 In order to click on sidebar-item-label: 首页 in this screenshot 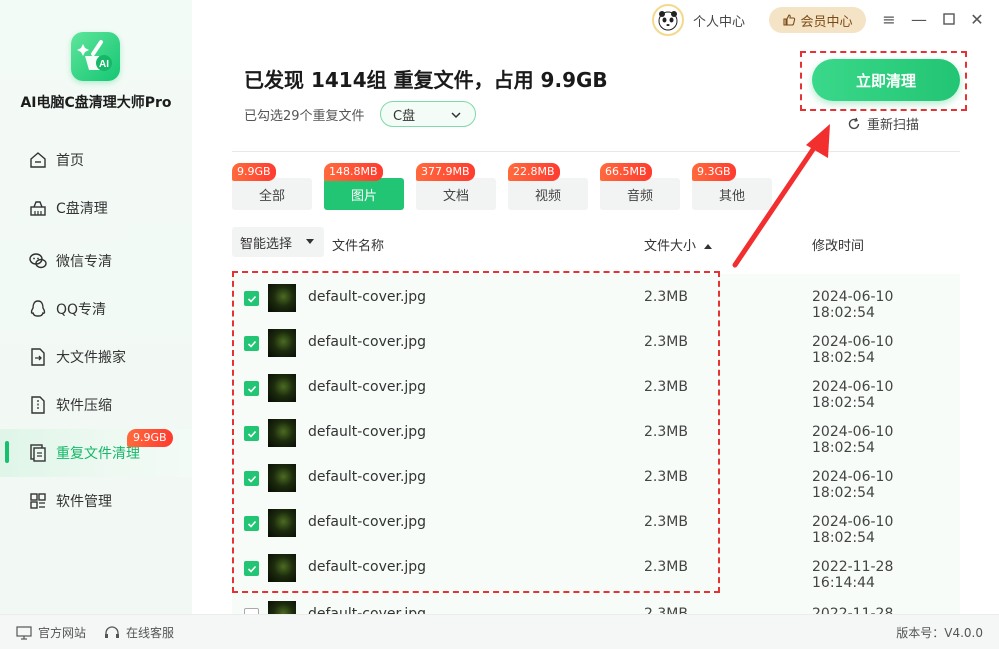, I will do `click(70, 161)`.